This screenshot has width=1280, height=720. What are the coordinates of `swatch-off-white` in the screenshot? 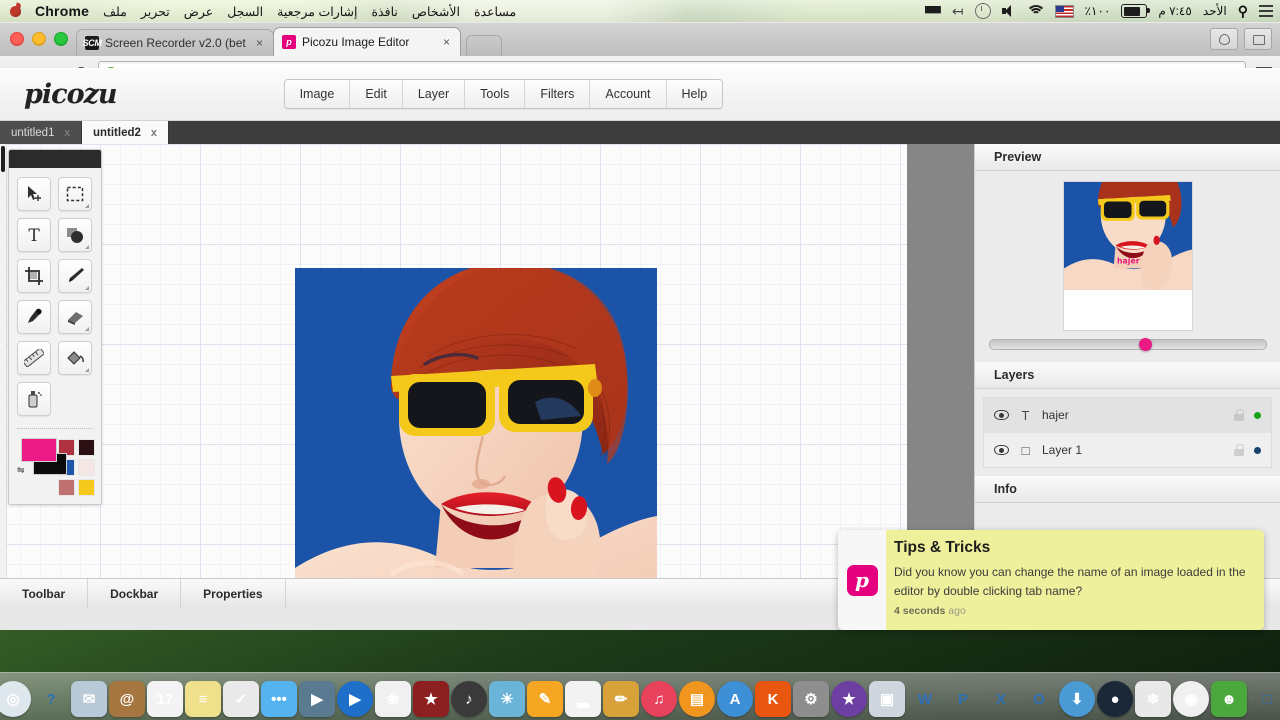 It's located at (86, 467).